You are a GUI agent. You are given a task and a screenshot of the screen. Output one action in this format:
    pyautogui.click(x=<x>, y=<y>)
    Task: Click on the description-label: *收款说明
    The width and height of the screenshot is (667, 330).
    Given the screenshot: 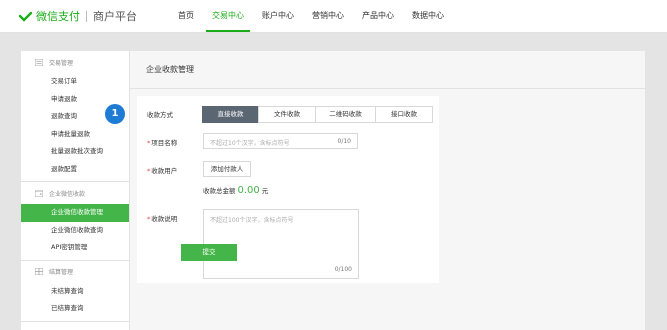 What is the action you would take?
    pyautogui.click(x=162, y=218)
    